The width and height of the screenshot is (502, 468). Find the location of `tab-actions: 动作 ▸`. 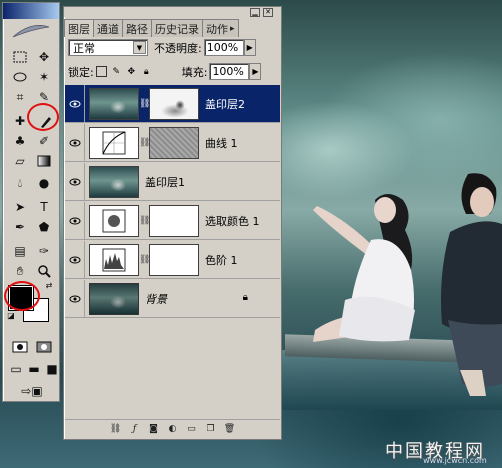

tab-actions: 动作 ▸ is located at coordinates (220, 28).